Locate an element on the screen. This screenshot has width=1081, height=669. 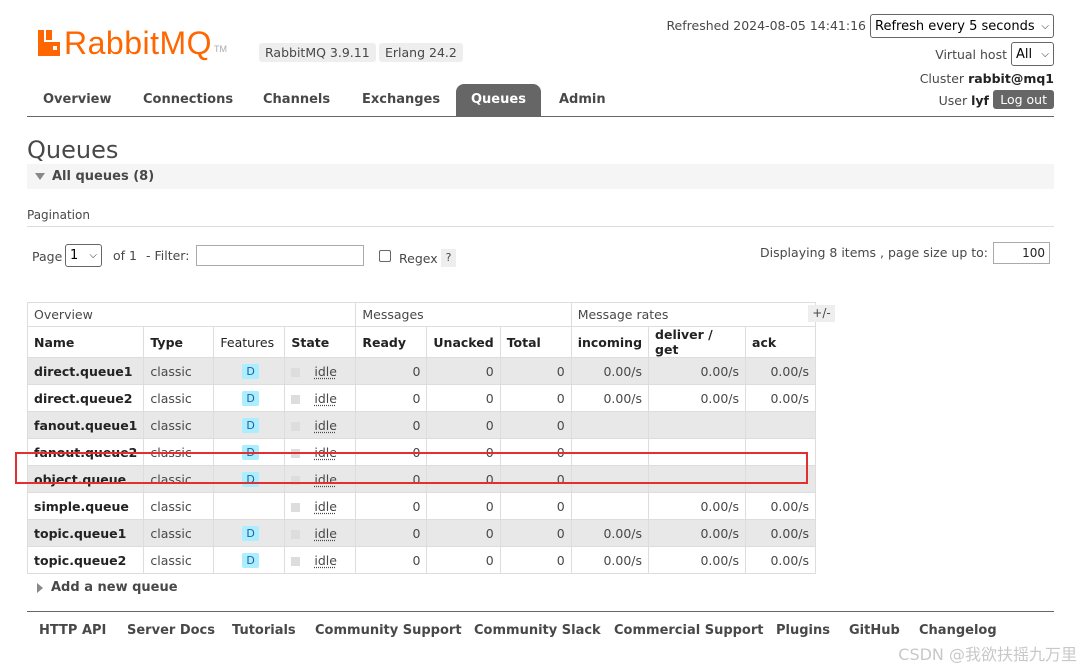
queue-row-fanout-queue1: fanout.queue1 classic Didle 0 0 0 is located at coordinates (421, 425).